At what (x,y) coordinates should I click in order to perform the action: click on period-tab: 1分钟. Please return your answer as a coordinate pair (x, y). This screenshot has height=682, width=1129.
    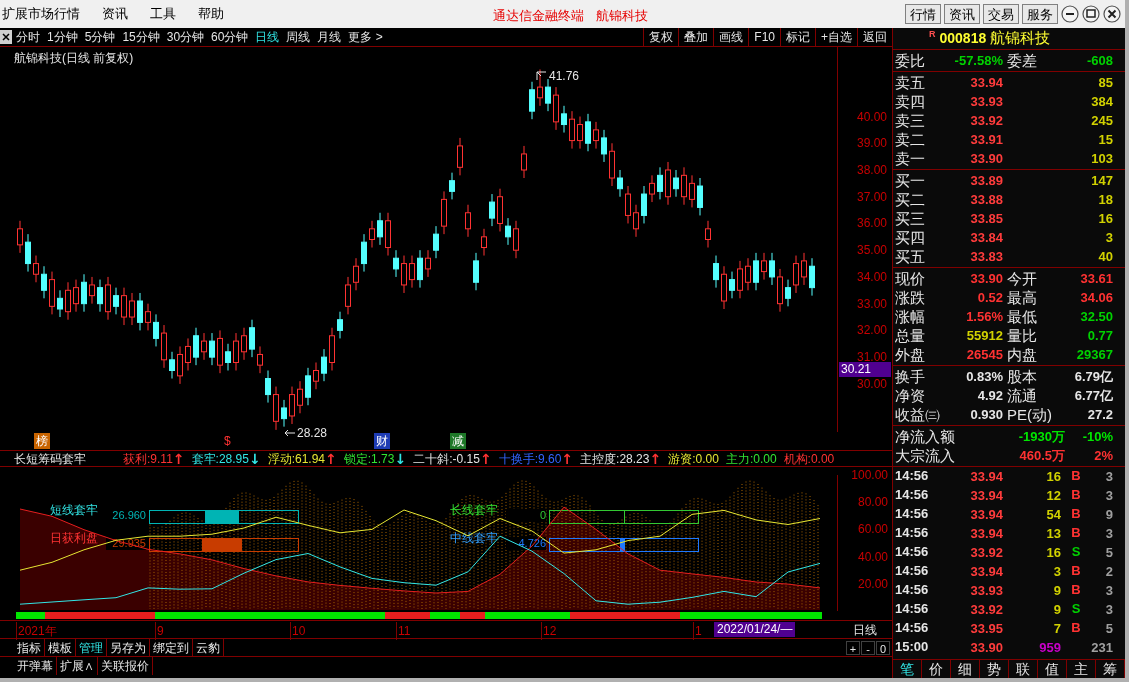
    Looking at the image, I should click on (62, 37).